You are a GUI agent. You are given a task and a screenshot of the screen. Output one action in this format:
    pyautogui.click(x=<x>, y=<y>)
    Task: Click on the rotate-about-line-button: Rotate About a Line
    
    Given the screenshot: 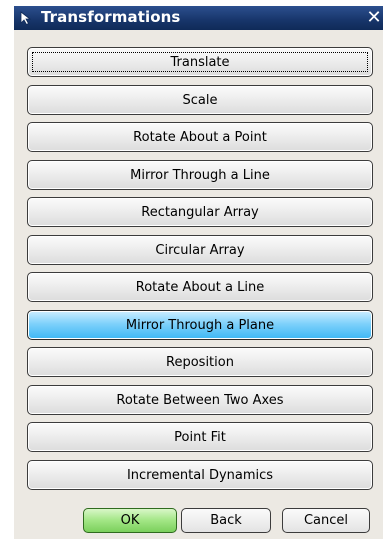 What is the action you would take?
    pyautogui.click(x=200, y=287)
    